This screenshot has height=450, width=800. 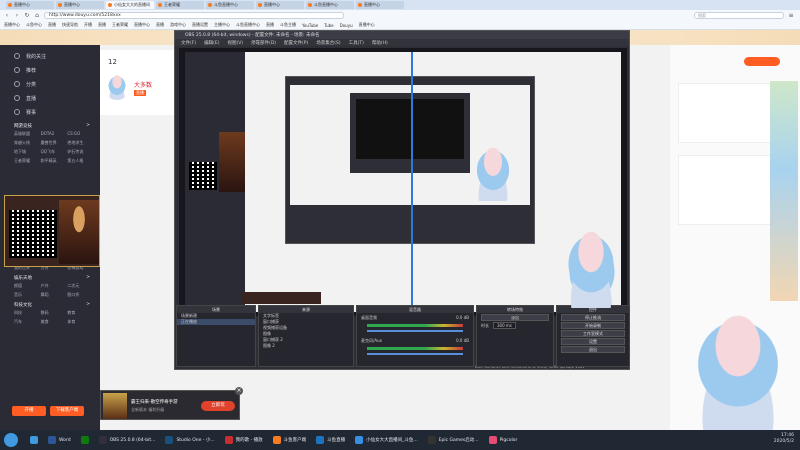 I want to click on bookmark-item: 游戏中心, so click(x=178, y=25).